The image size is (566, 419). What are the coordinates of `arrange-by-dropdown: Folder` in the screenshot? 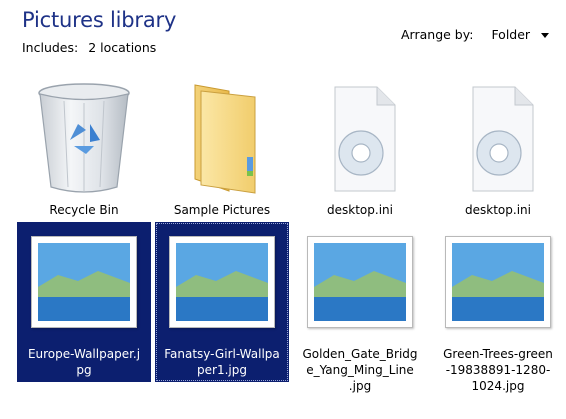 It's located at (520, 34).